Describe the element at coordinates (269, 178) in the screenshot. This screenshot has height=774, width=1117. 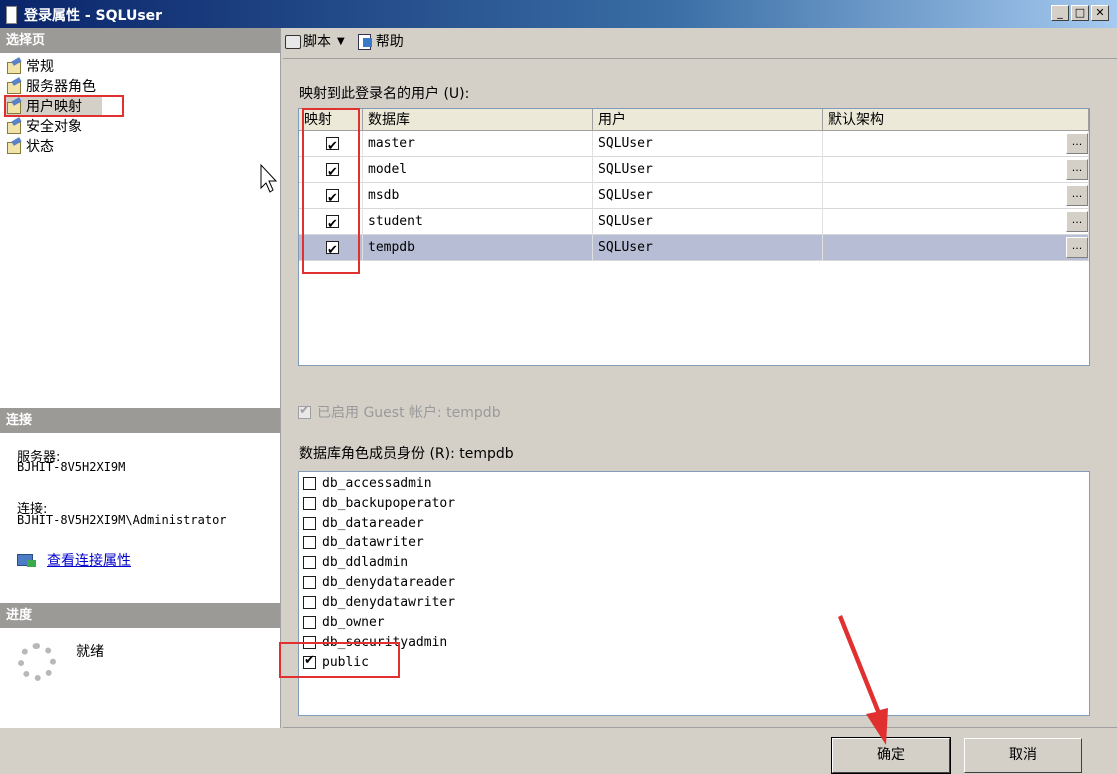
I see `mouse-cursor-icon` at that location.